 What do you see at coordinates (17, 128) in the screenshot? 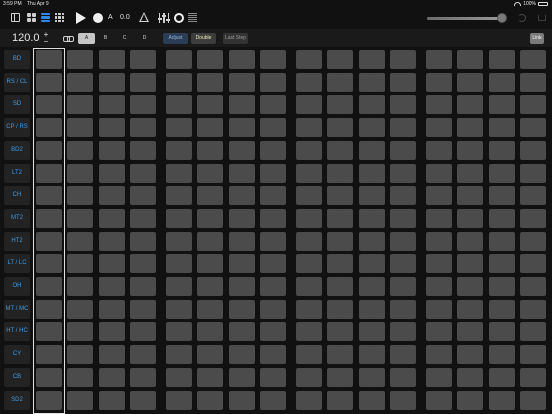
I see `track-button: CP / RS` at bounding box center [17, 128].